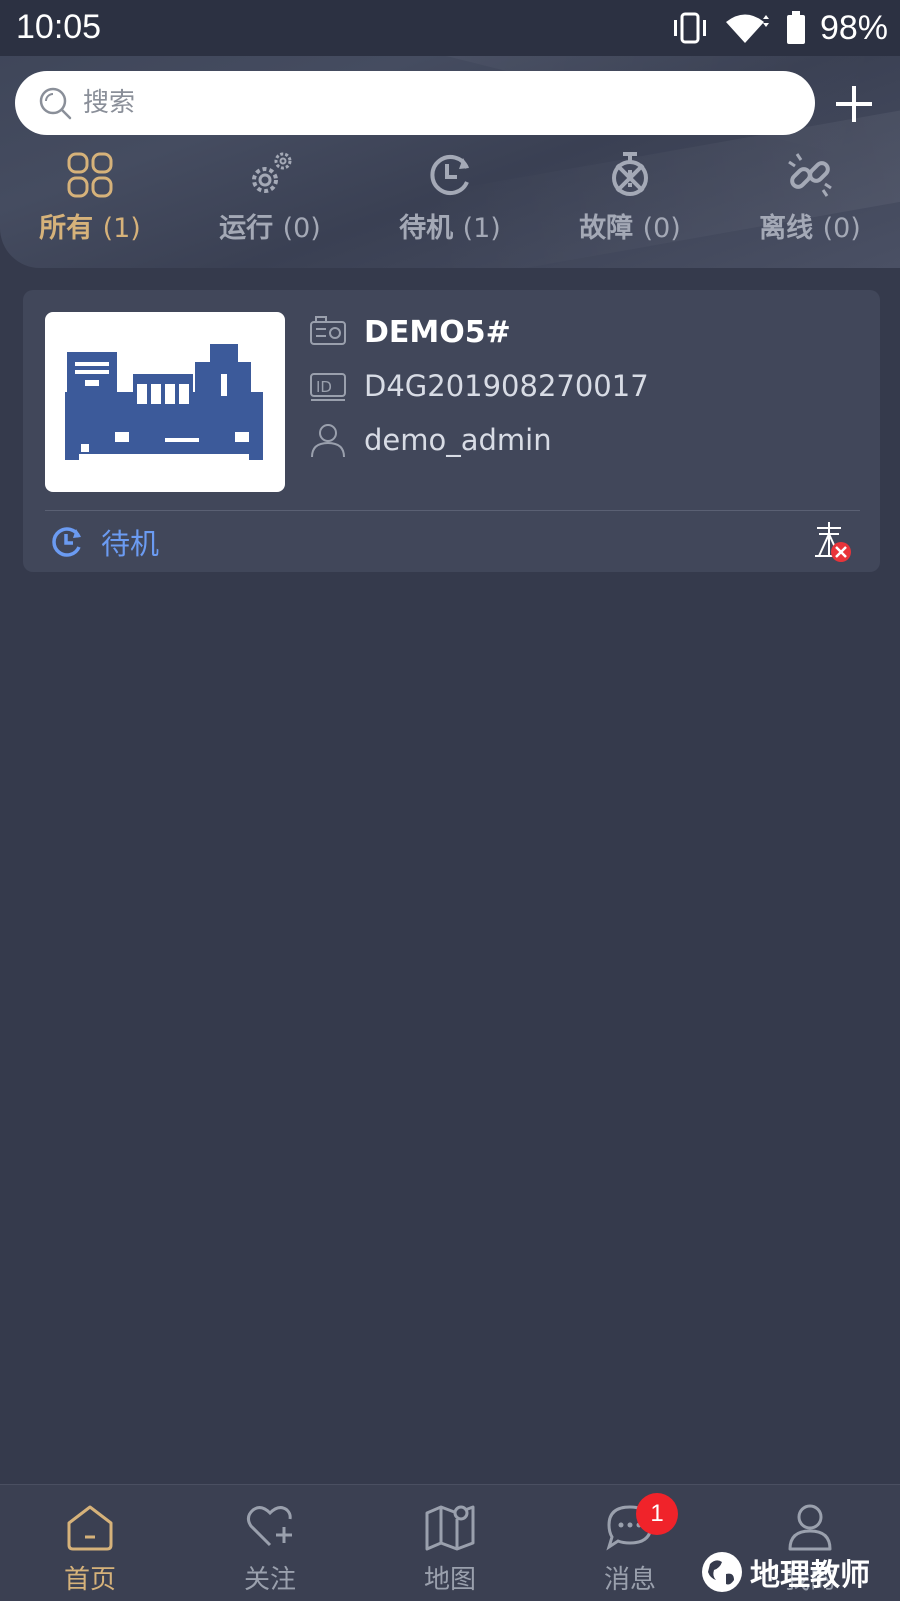  I want to click on nav-home-label: 首页, so click(89, 1580).